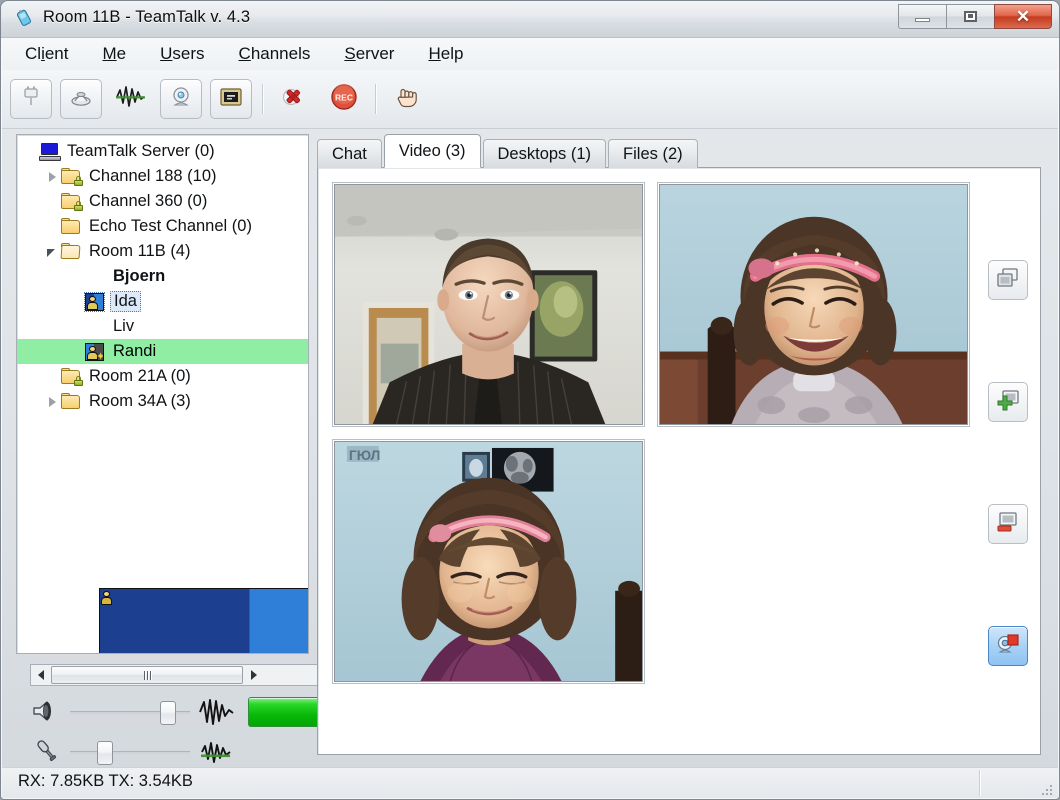 Image resolution: width=1060 pixels, height=800 pixels. I want to click on menu-item-client: Client, so click(46, 54).